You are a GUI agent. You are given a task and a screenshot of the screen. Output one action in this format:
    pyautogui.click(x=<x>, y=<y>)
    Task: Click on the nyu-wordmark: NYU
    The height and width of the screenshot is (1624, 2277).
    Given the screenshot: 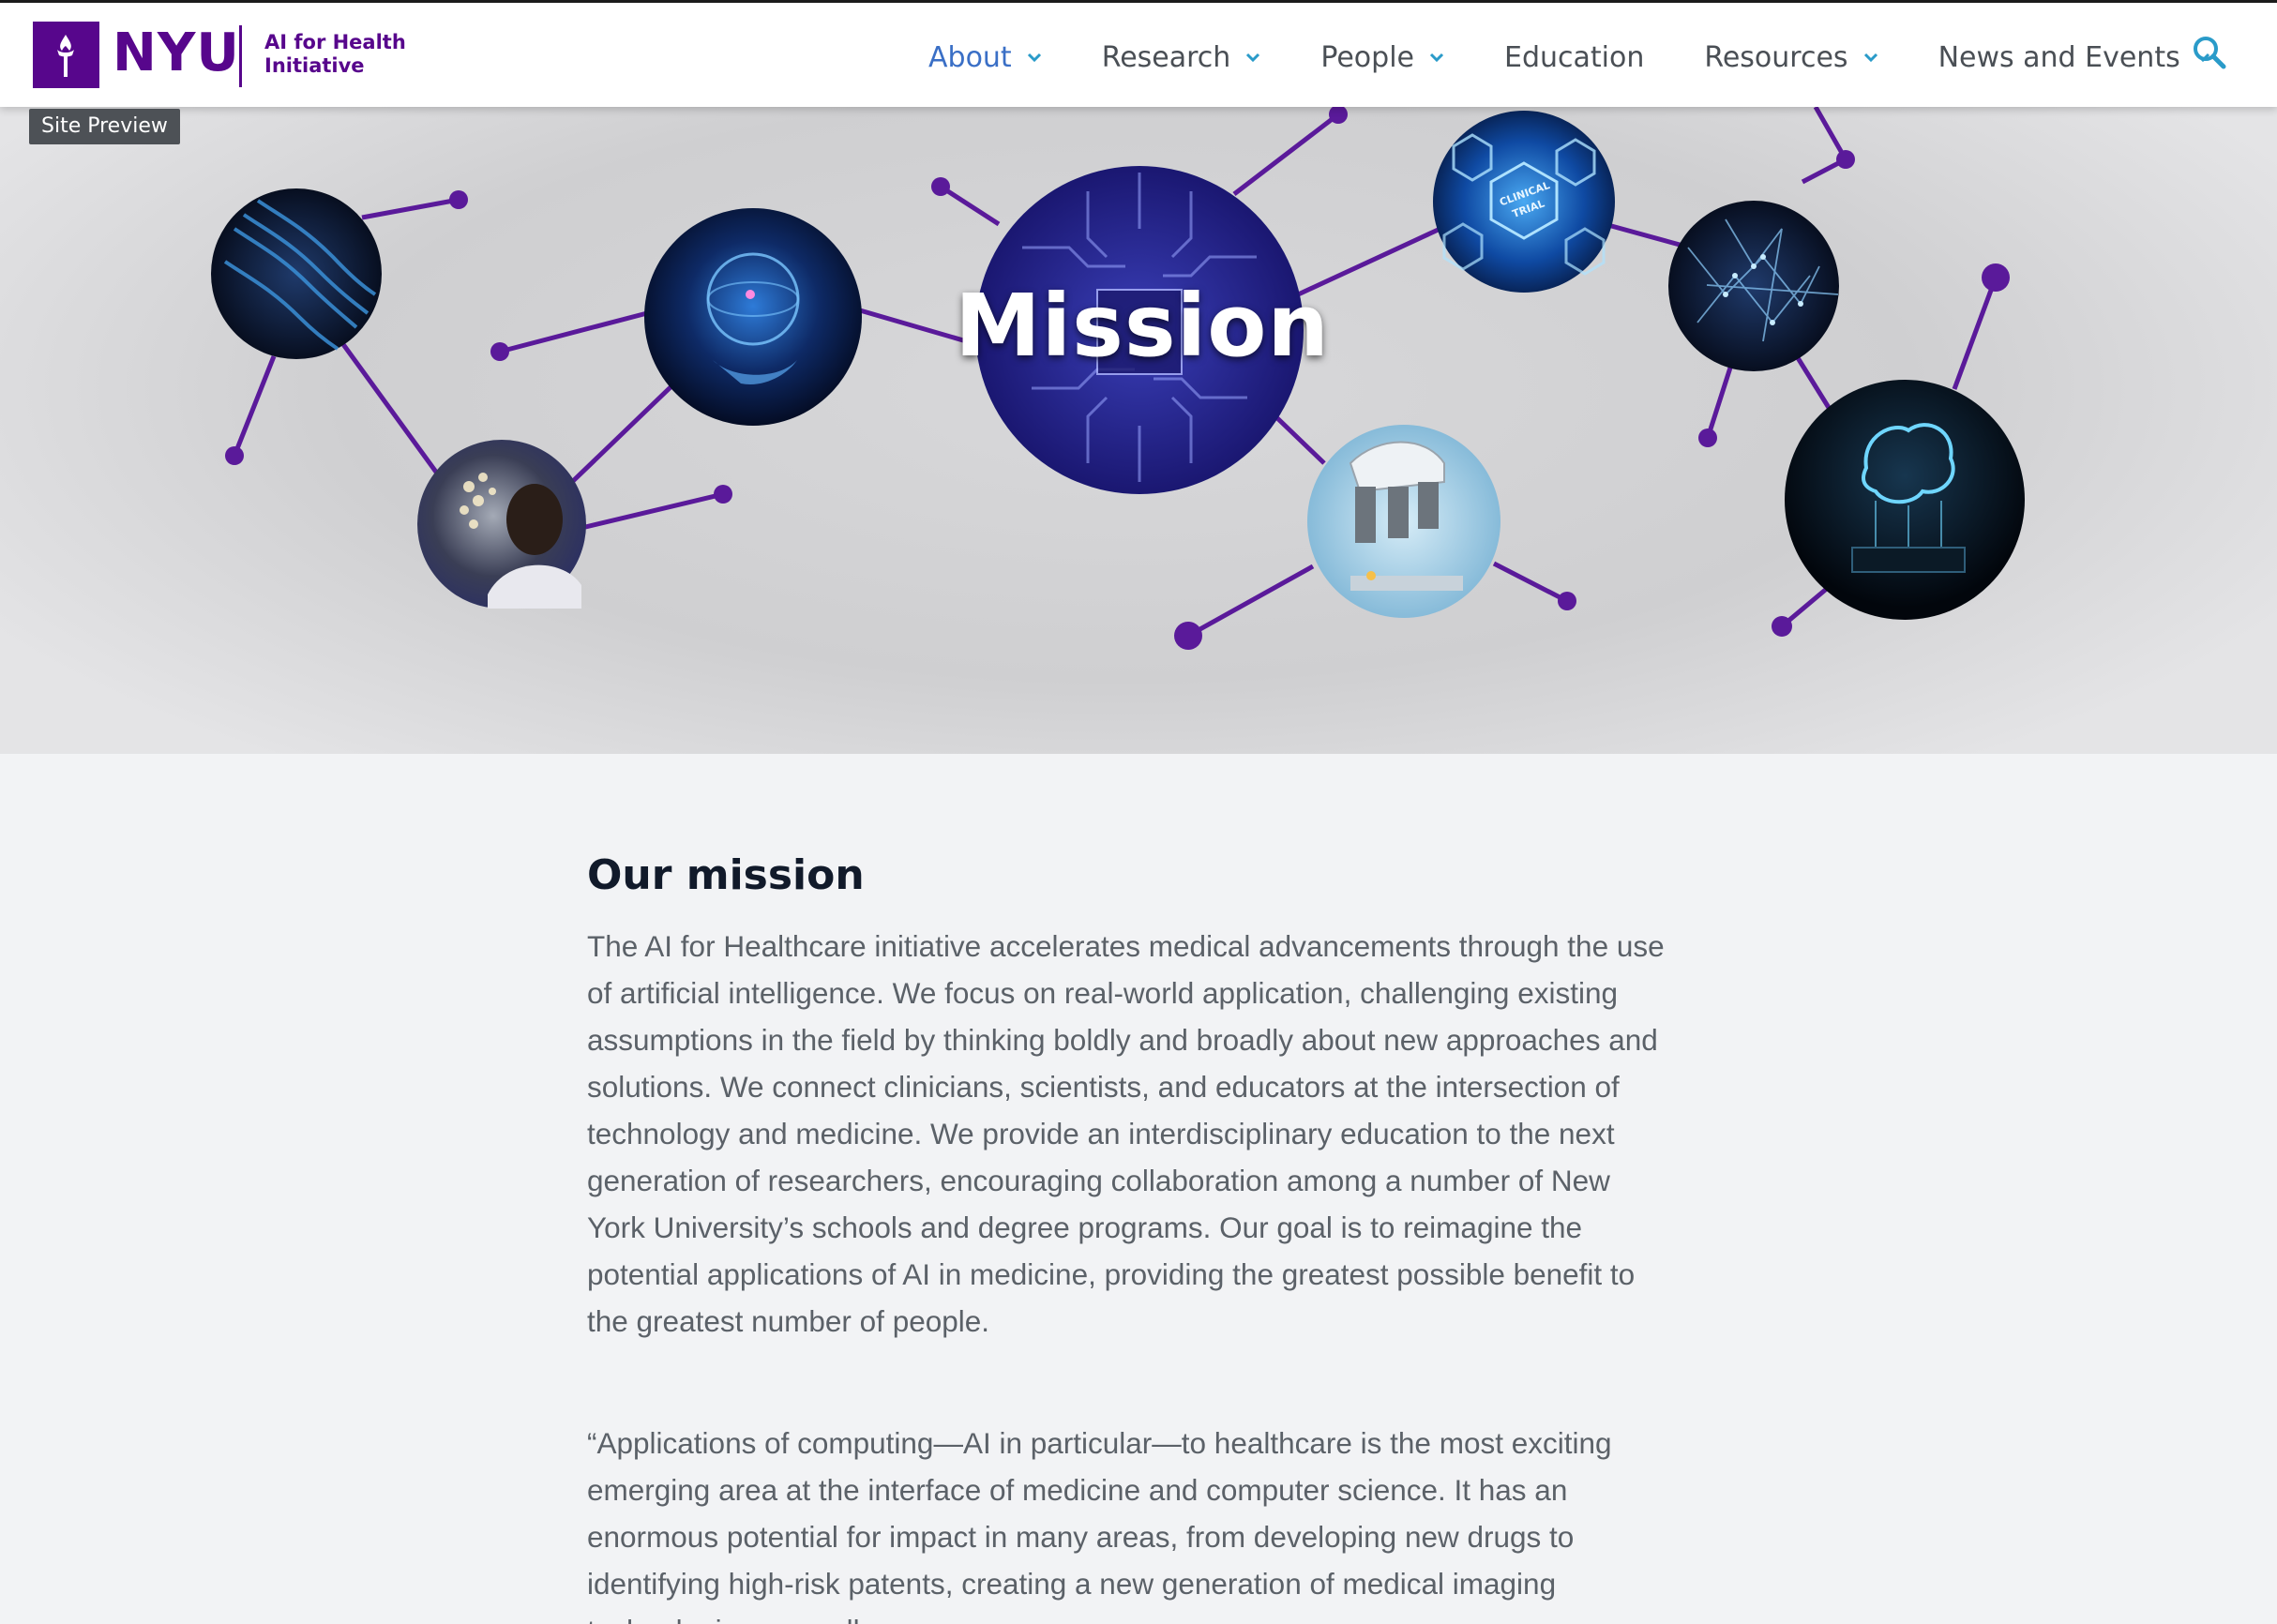 What is the action you would take?
    pyautogui.click(x=176, y=53)
    